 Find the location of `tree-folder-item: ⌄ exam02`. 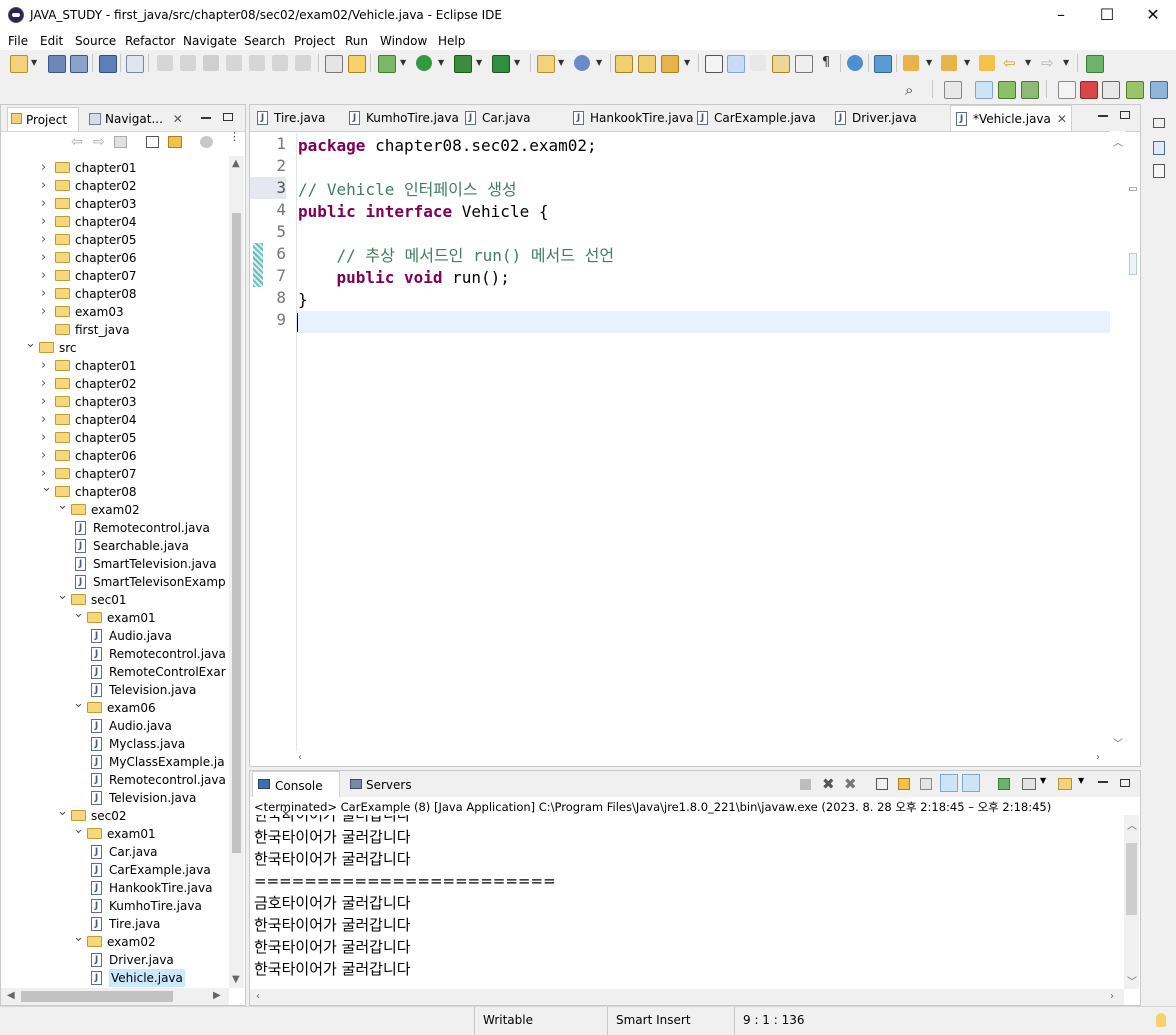

tree-folder-item: ⌄ exam02 is located at coordinates (115, 940).